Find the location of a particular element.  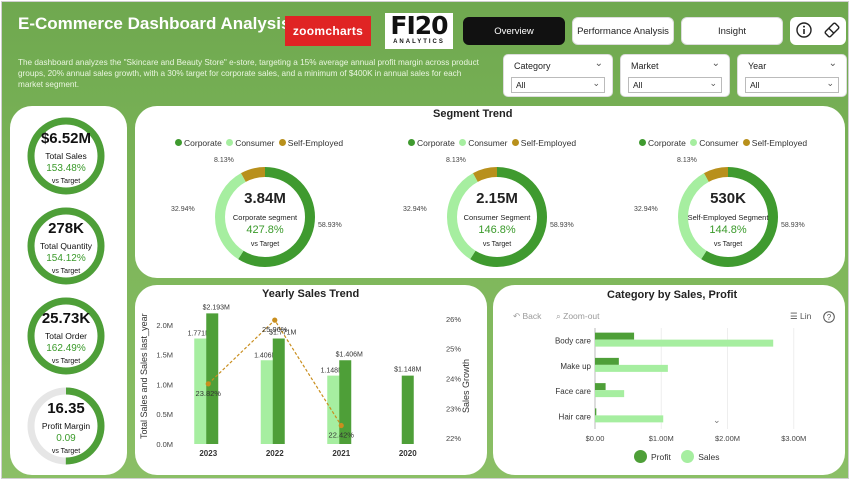

segment-legend: Corporate Consumer Self-Employed is located at coordinates (723, 143).